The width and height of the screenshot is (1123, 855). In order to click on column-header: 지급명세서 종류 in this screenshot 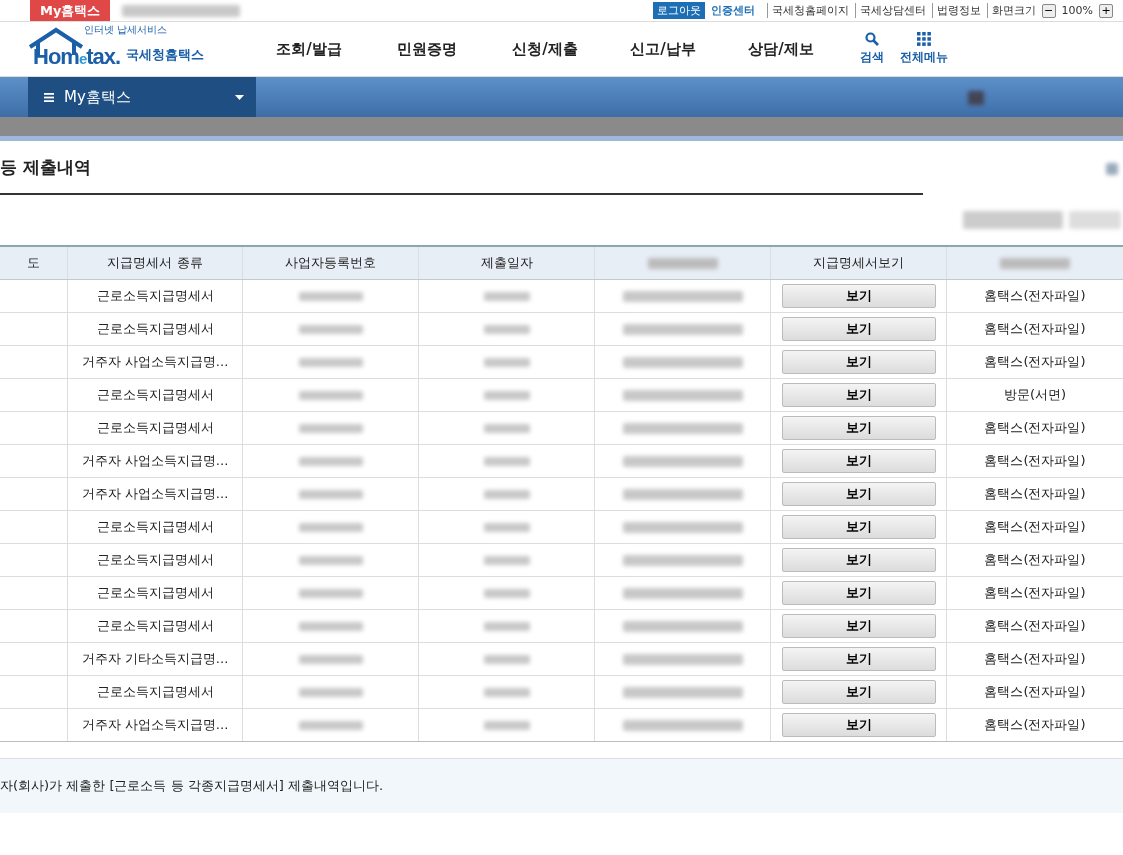, I will do `click(154, 263)`.